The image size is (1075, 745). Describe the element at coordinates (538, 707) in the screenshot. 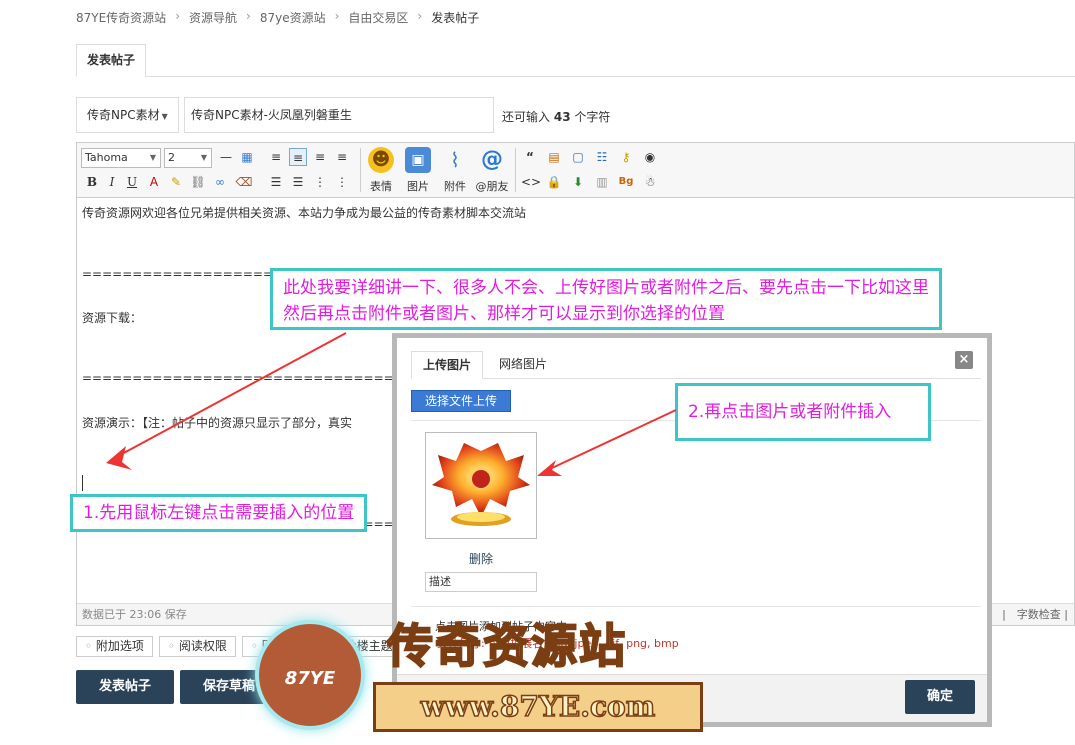

I see `watermark-url: www.87YE.com` at that location.